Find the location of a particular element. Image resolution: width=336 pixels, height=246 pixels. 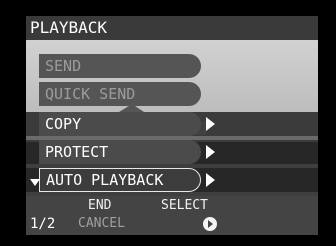

menu-item-quick-send: QUICK SEND is located at coordinates (120, 94).